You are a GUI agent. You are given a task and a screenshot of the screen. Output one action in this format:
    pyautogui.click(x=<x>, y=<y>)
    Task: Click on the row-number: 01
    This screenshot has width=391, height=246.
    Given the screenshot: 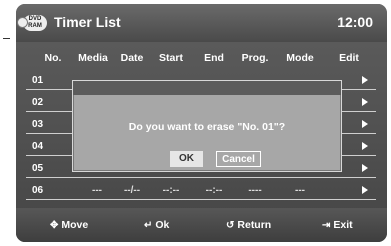 What is the action you would take?
    pyautogui.click(x=38, y=80)
    